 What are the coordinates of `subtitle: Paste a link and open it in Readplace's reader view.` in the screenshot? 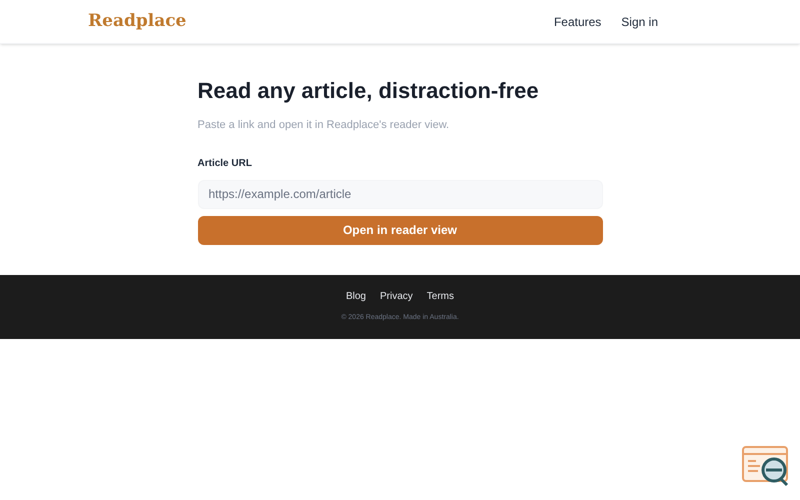 It's located at (324, 125).